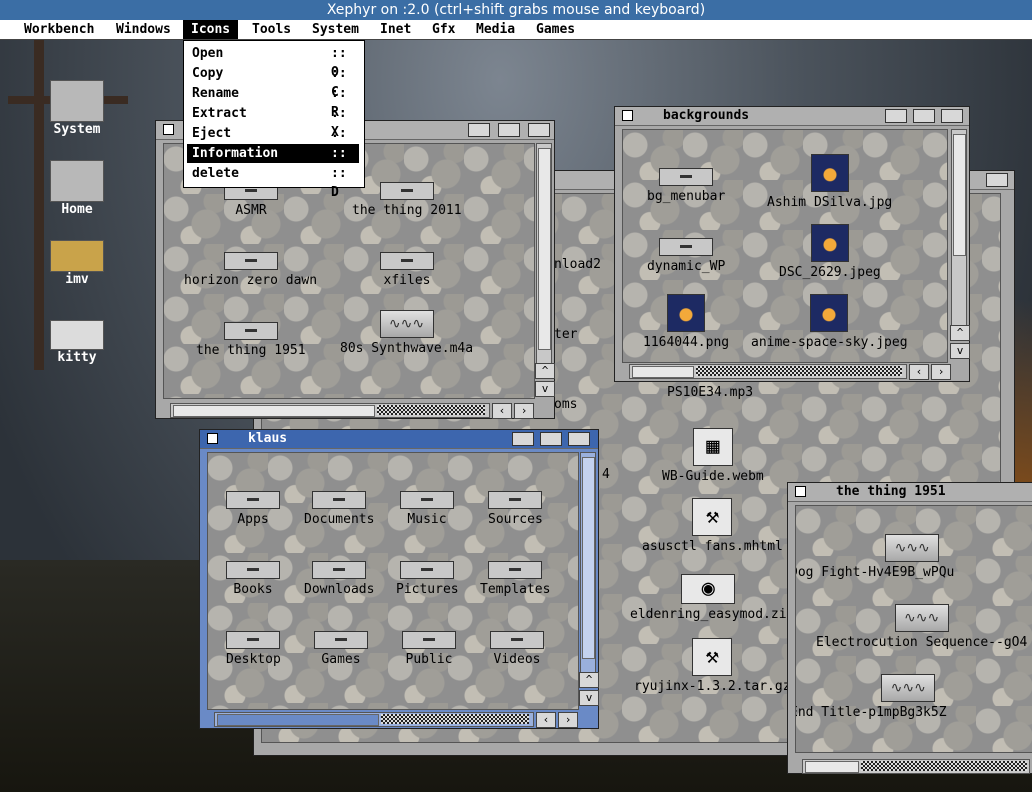 Image resolution: width=1032 pixels, height=792 pixels. I want to click on folder-icon-public: Public, so click(429, 649).